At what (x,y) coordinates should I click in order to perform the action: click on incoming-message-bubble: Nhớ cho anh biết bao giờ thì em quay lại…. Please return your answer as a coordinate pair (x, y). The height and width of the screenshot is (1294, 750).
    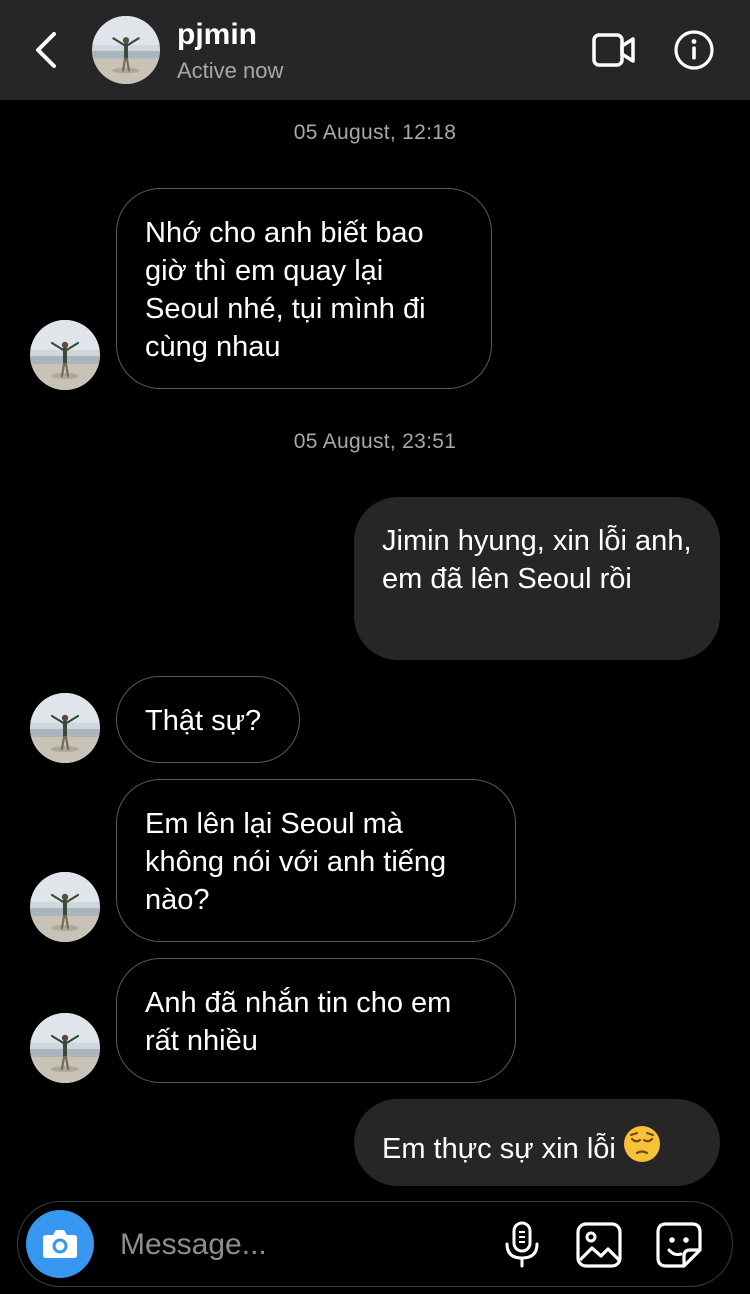
    Looking at the image, I should click on (304, 288).